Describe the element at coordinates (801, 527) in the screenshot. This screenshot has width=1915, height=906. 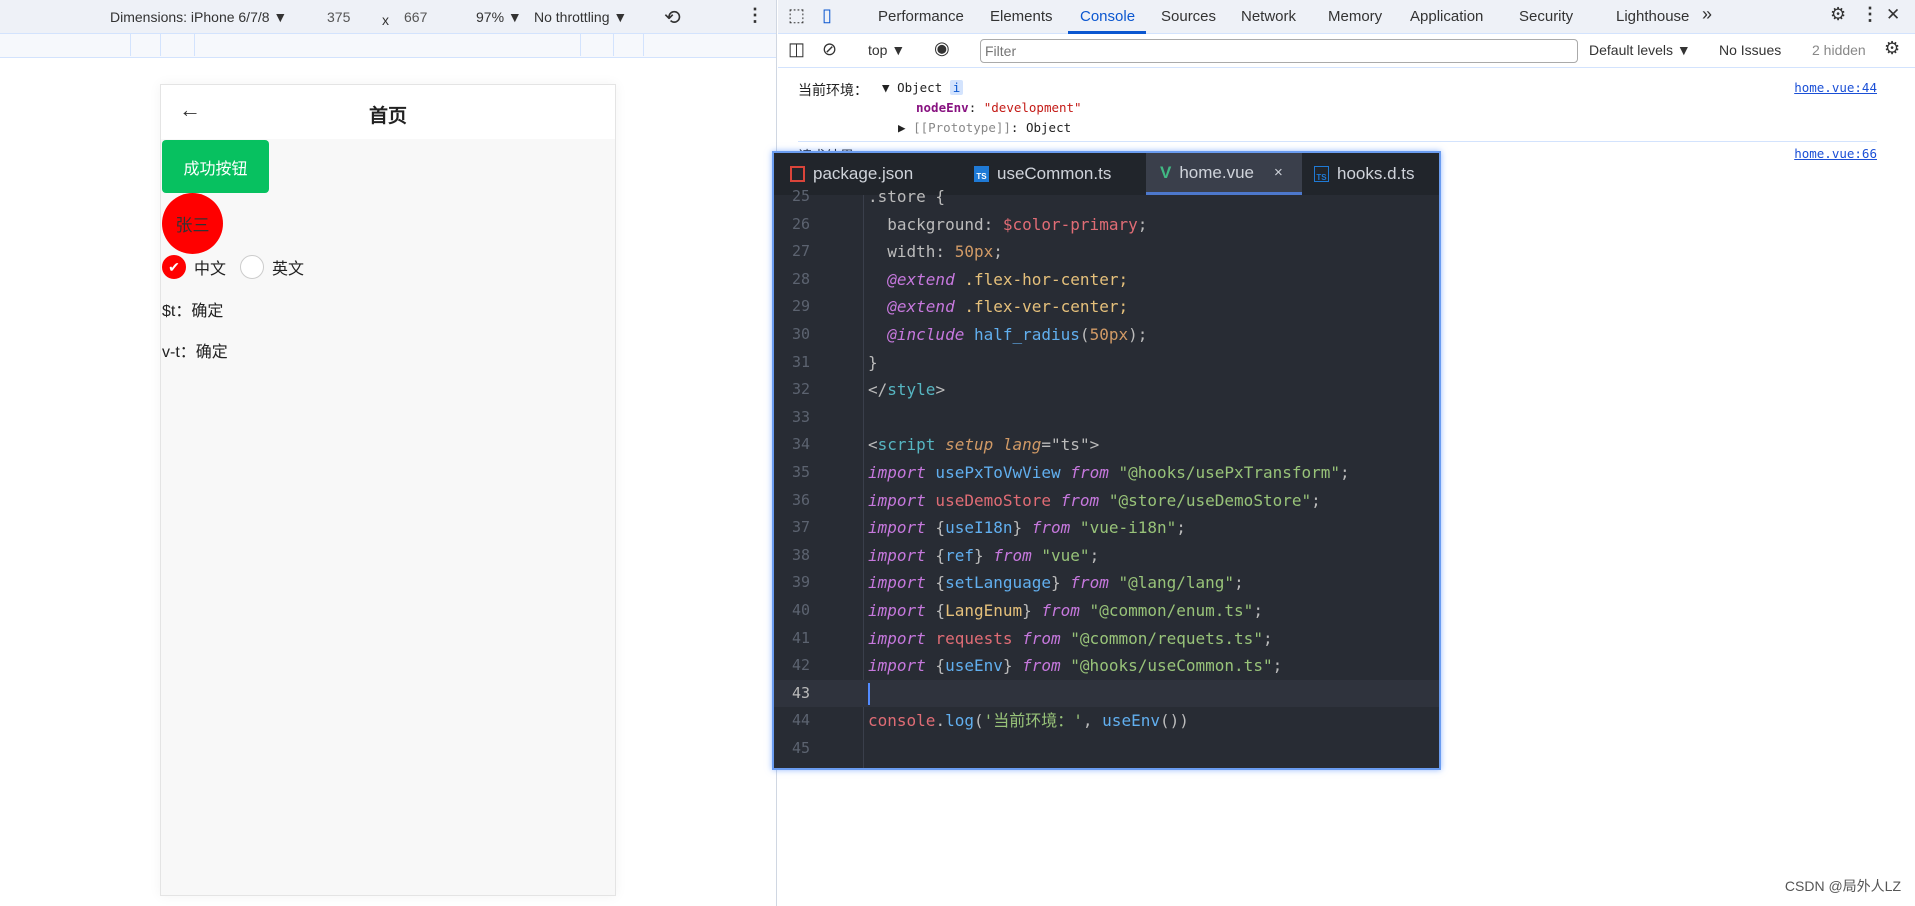
I see `line-number: 37` at that location.